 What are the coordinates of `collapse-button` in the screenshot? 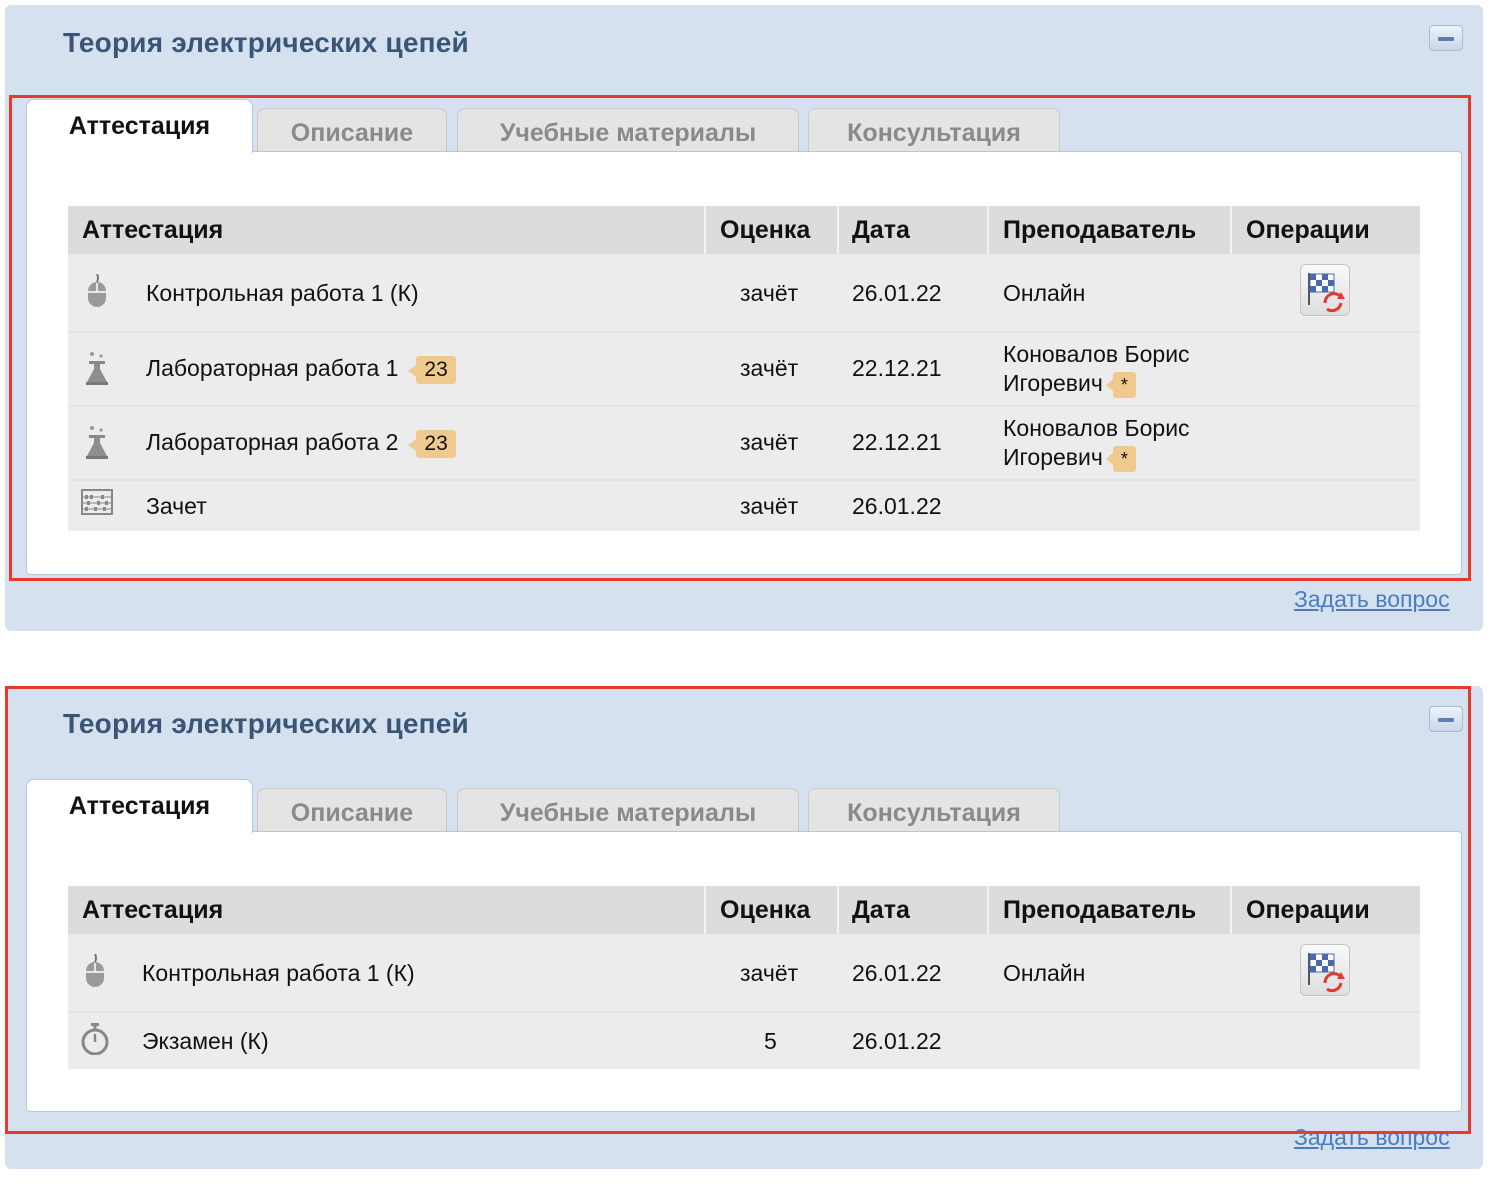 It's located at (1446, 38).